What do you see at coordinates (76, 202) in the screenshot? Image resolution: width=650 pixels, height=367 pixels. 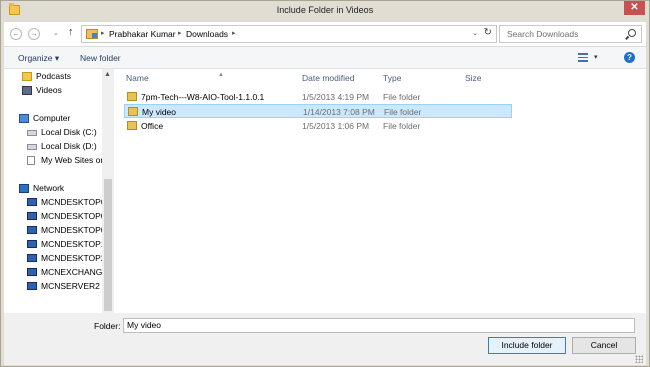 I see `sidebar-item-label: MCNDESKTOP07` at bounding box center [76, 202].